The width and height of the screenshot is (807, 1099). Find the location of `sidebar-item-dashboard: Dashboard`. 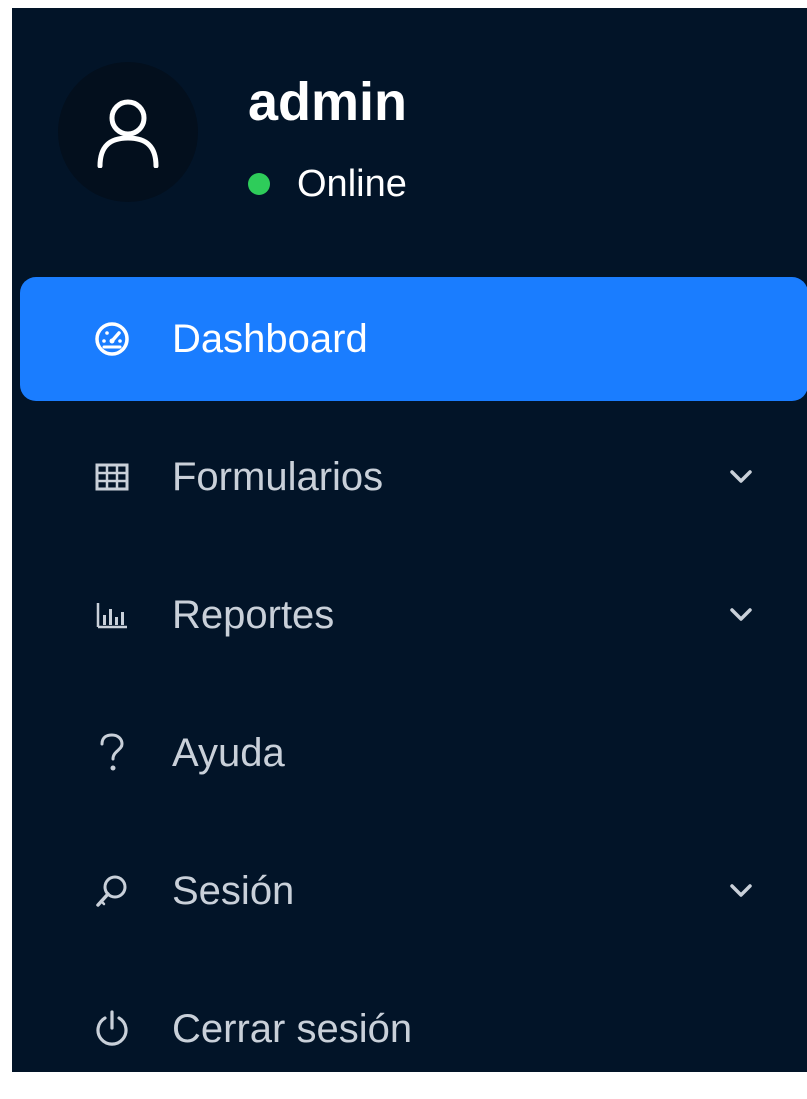

sidebar-item-dashboard: Dashboard is located at coordinates (413, 339).